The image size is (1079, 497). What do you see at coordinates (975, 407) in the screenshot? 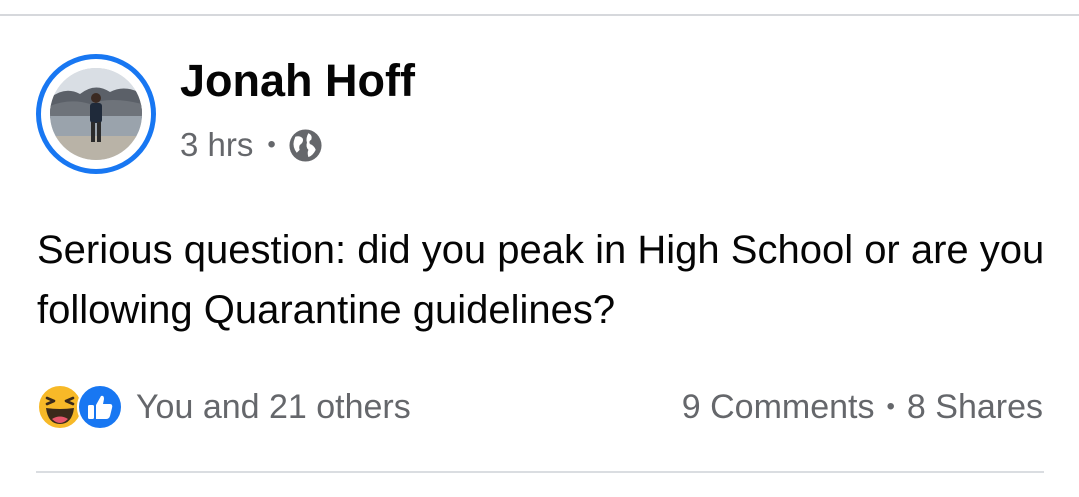
I see `shares-count: 8 Shares` at bounding box center [975, 407].